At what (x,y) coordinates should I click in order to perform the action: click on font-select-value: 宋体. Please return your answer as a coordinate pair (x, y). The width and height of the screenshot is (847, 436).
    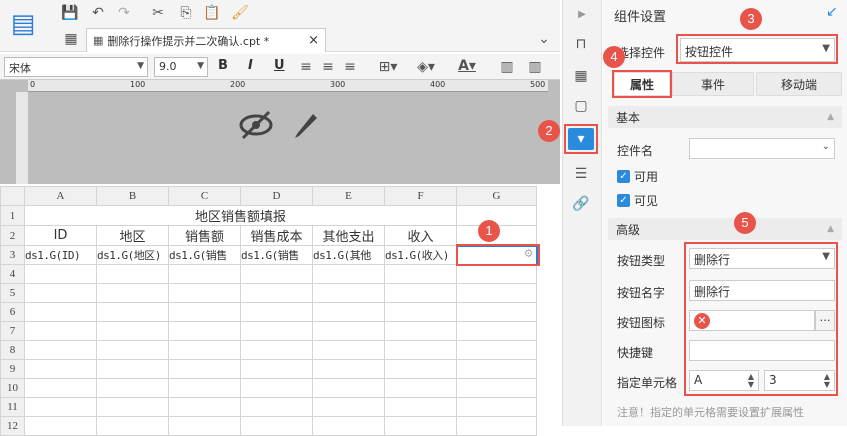
    Looking at the image, I should click on (20, 68).